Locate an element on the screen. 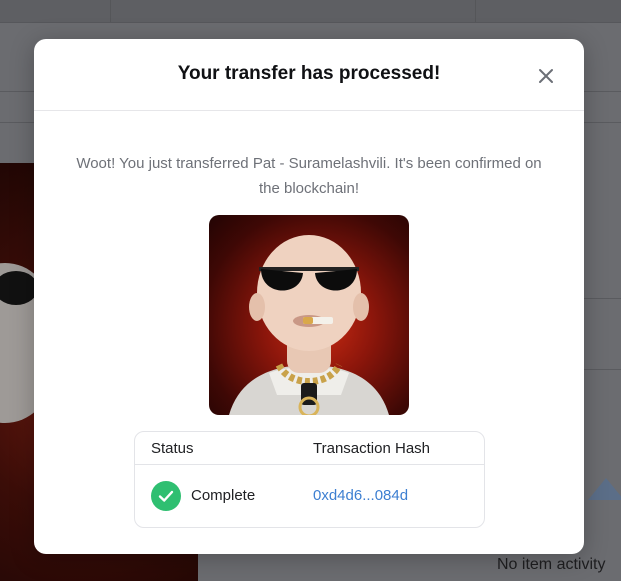 Image resolution: width=621 pixels, height=581 pixels. transaction-hash-column-header: Transaction Hash is located at coordinates (371, 448).